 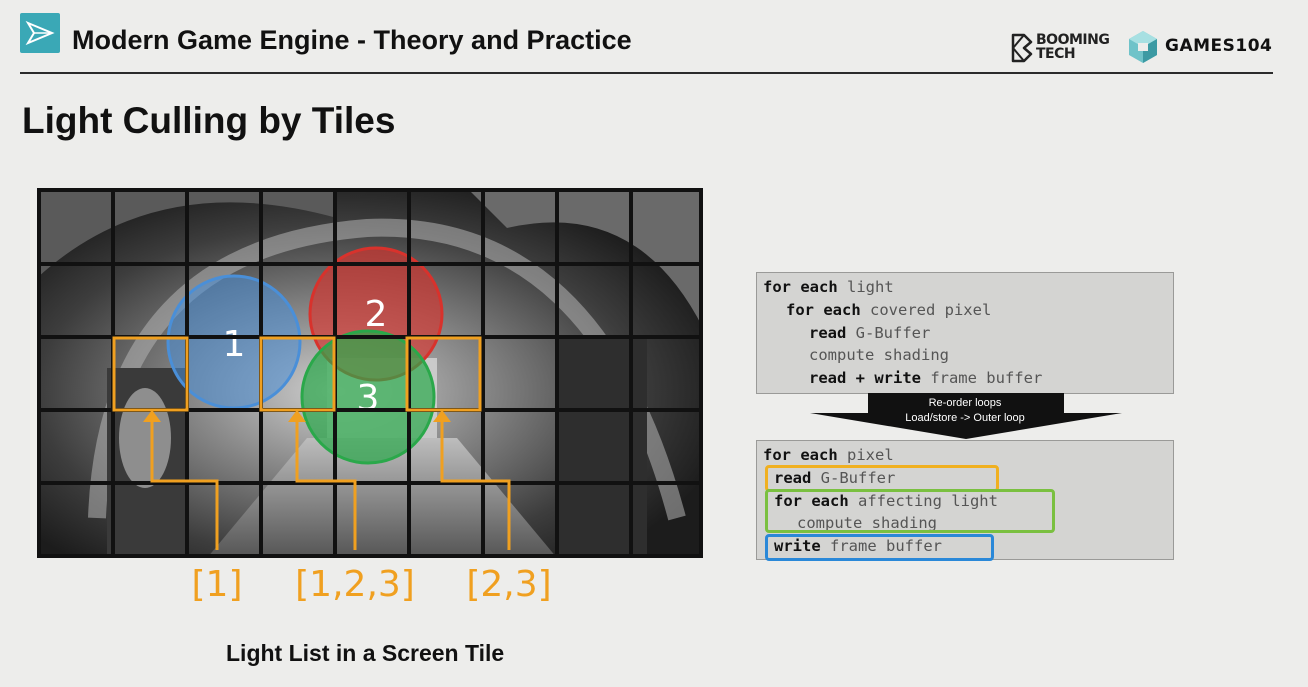 I want to click on header-divider, so click(x=646, y=73).